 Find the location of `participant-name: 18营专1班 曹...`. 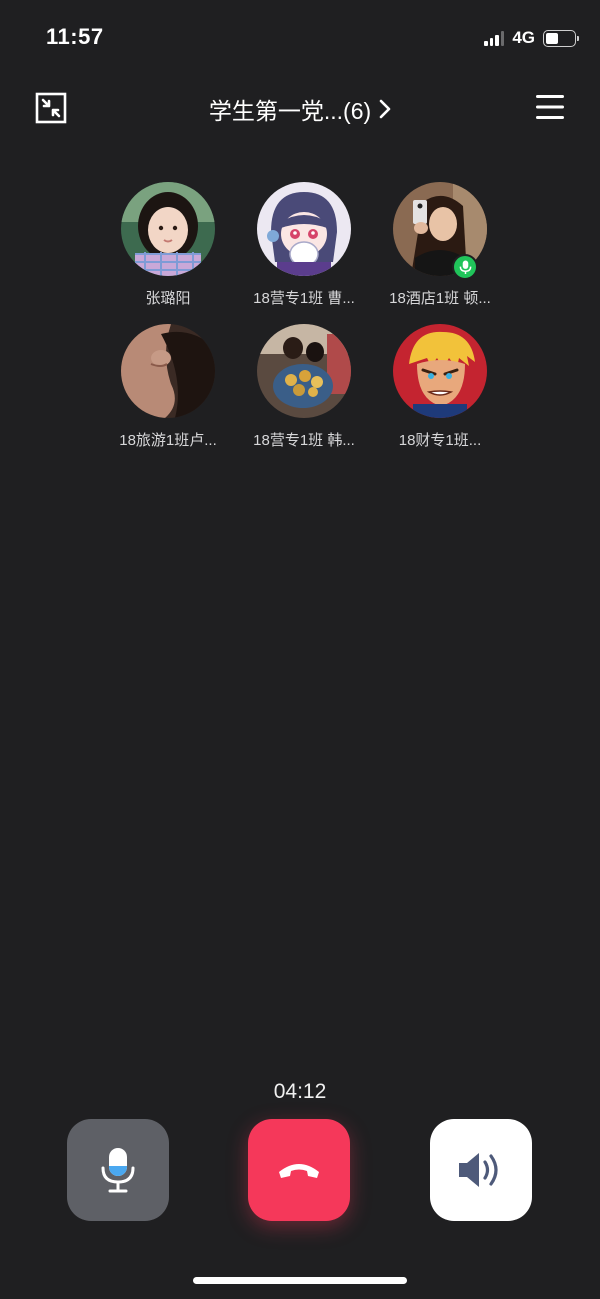

participant-name: 18营专1班 曹... is located at coordinates (304, 298).